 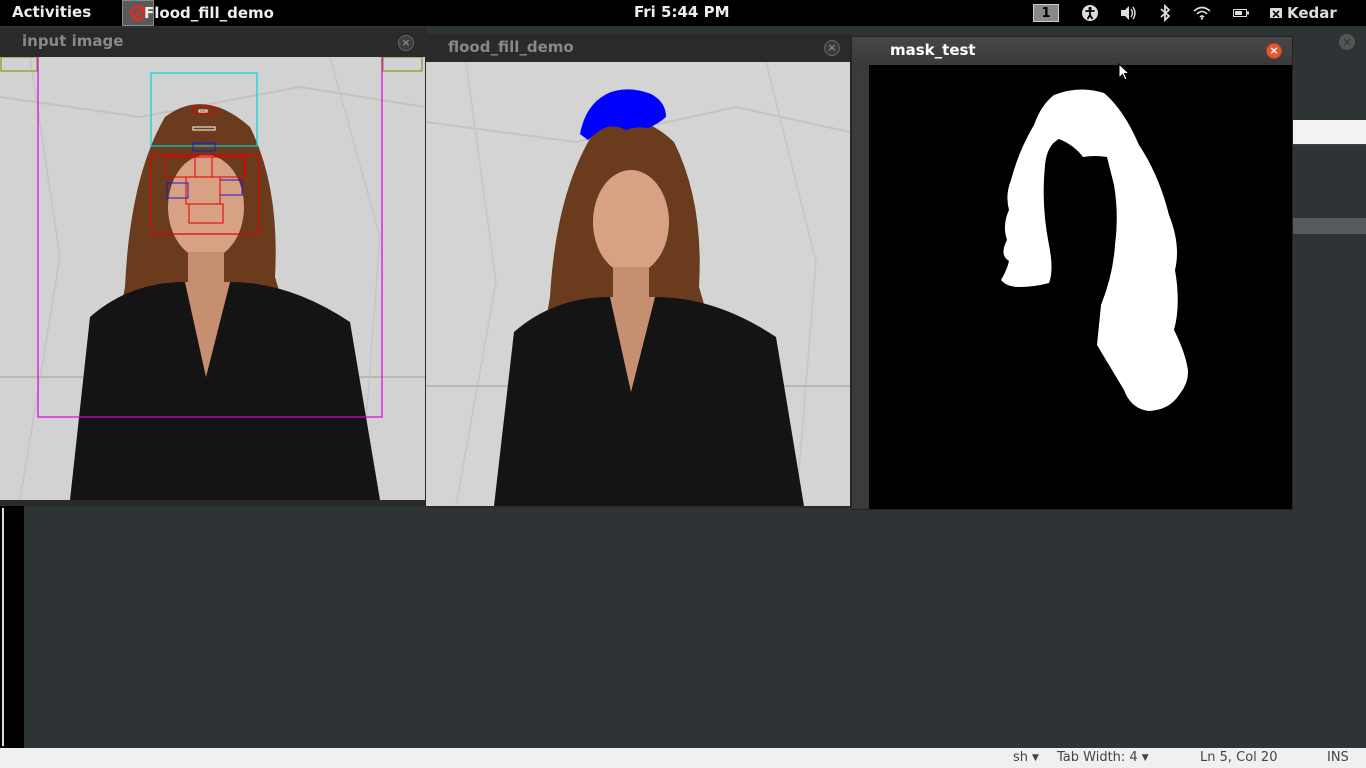 What do you see at coordinates (1329, 145) in the screenshot?
I see `editor-panel-divider` at bounding box center [1329, 145].